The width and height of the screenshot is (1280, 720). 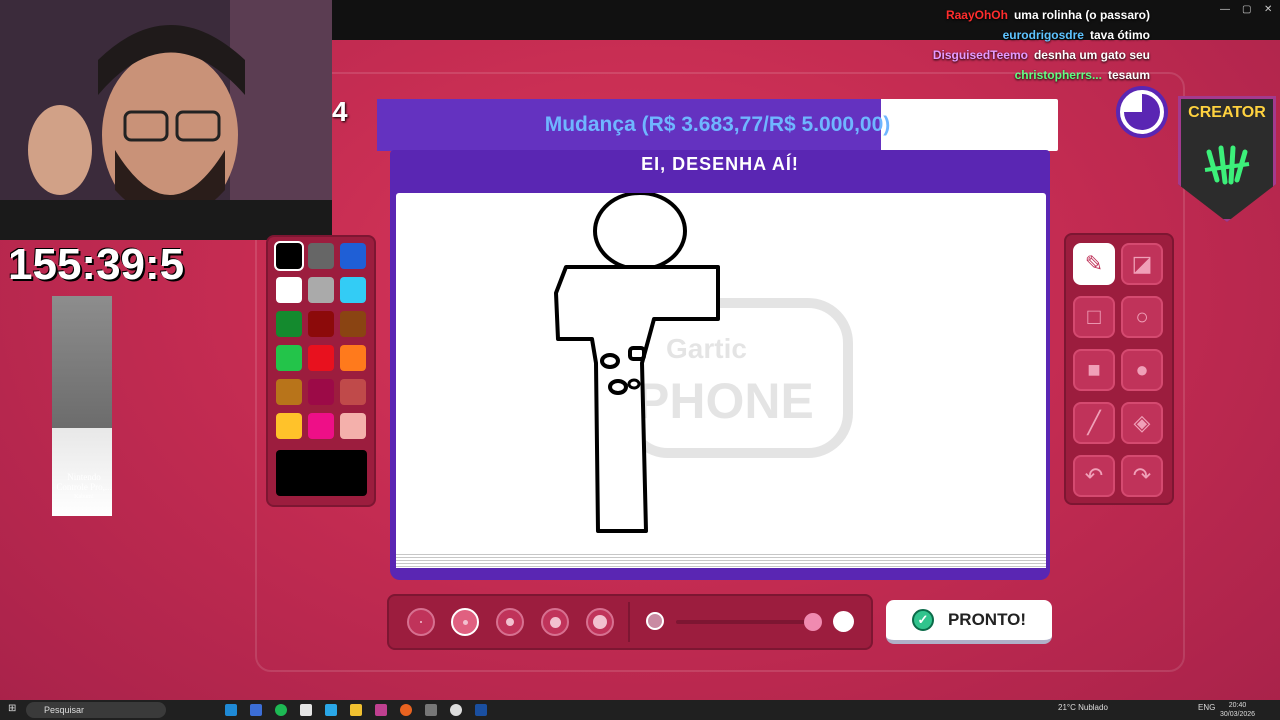 I want to click on chat-message: eurodrigosdre tava ótimo, so click(x=1076, y=35).